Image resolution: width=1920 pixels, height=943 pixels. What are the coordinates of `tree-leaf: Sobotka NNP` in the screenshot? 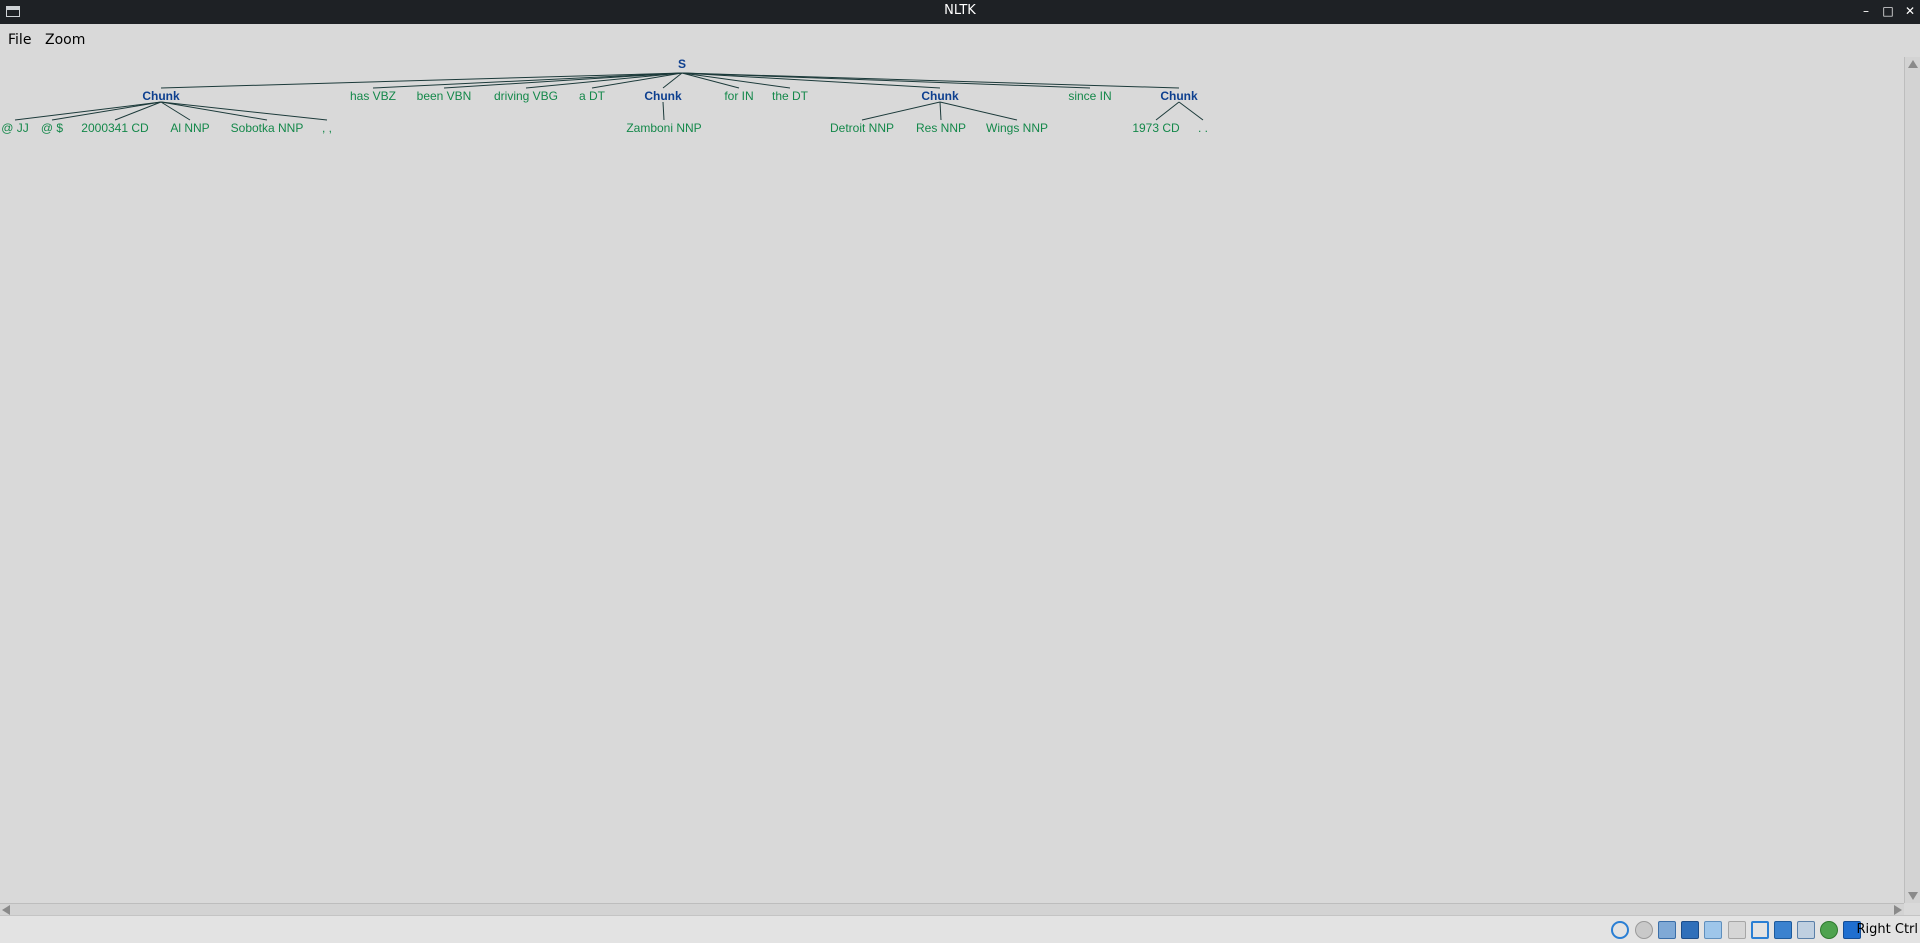 It's located at (267, 128).